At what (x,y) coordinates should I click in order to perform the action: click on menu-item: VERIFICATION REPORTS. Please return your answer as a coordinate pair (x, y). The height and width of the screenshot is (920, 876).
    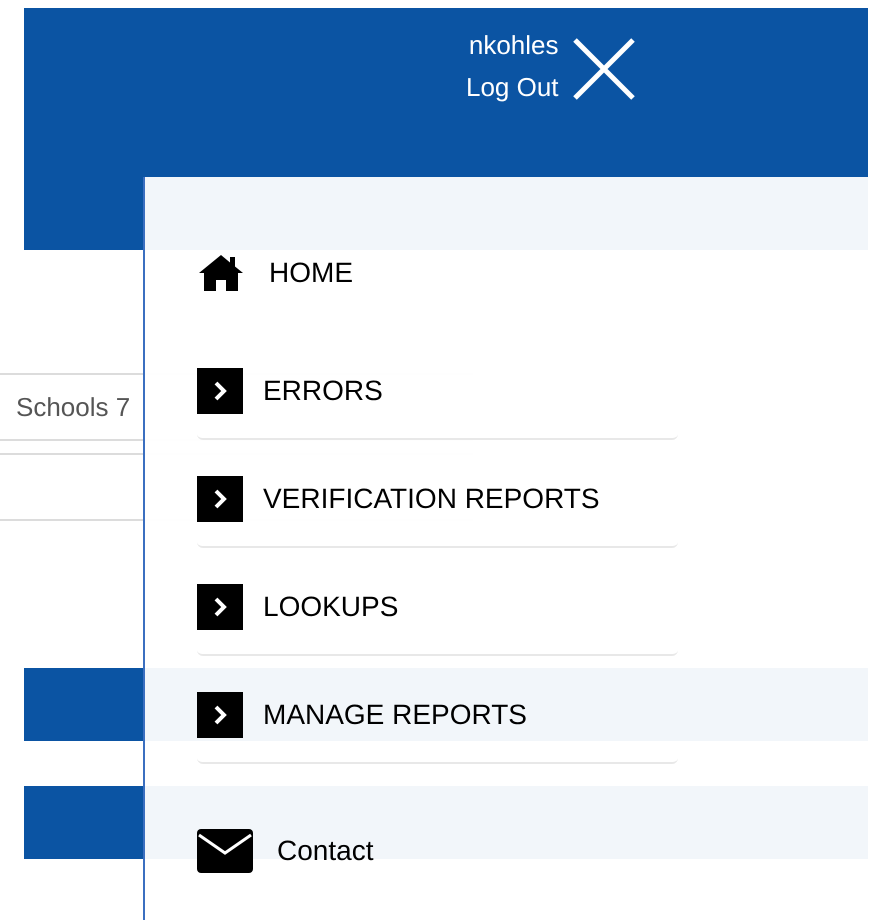
    Looking at the image, I should click on (437, 500).